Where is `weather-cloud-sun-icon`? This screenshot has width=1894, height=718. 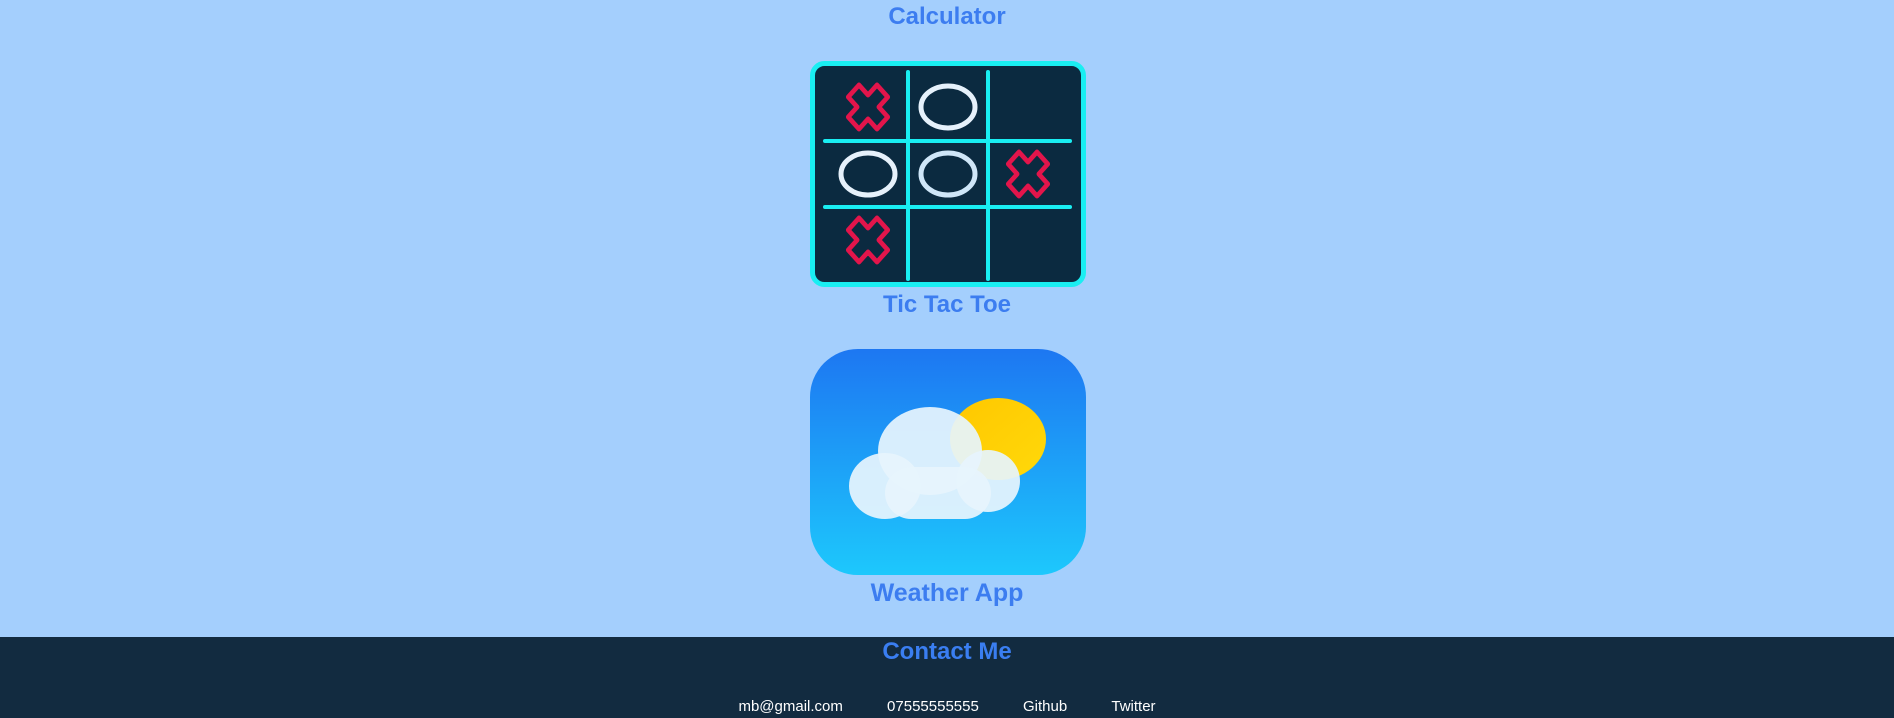 weather-cloud-sun-icon is located at coordinates (948, 462).